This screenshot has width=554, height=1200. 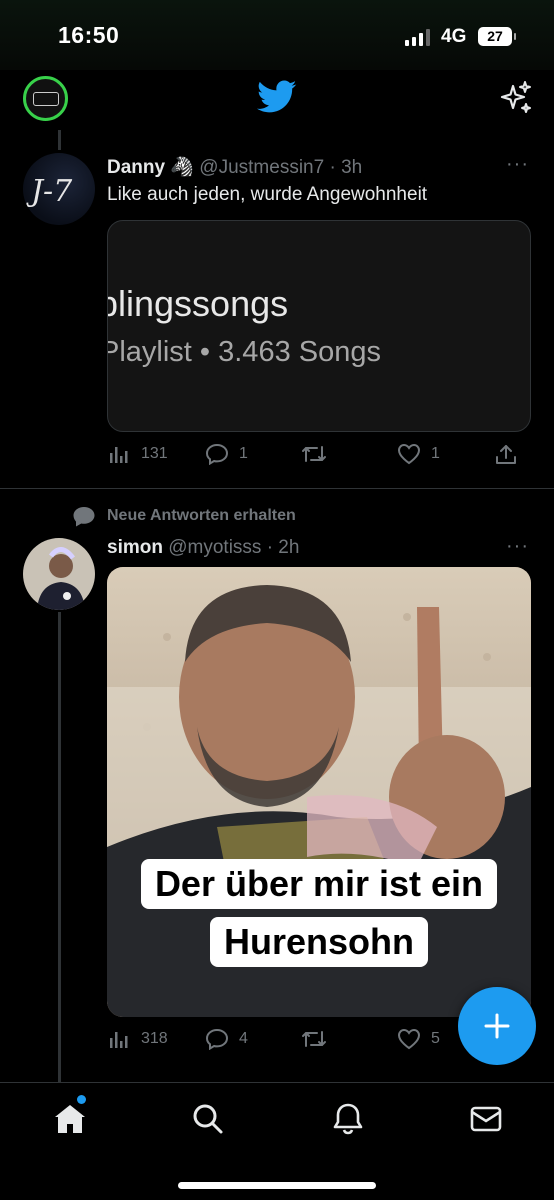 What do you see at coordinates (454, 36) in the screenshot?
I see `network-type: 4G` at bounding box center [454, 36].